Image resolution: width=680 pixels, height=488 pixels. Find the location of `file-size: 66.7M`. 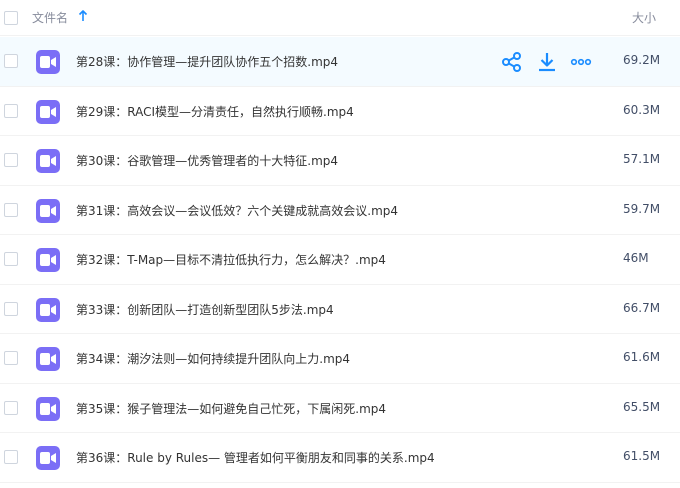

file-size: 66.7M is located at coordinates (642, 307).